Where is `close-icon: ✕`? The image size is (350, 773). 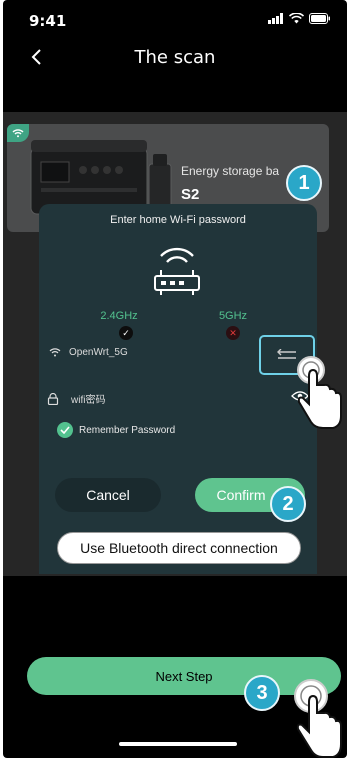
close-icon: ✕ is located at coordinates (233, 333).